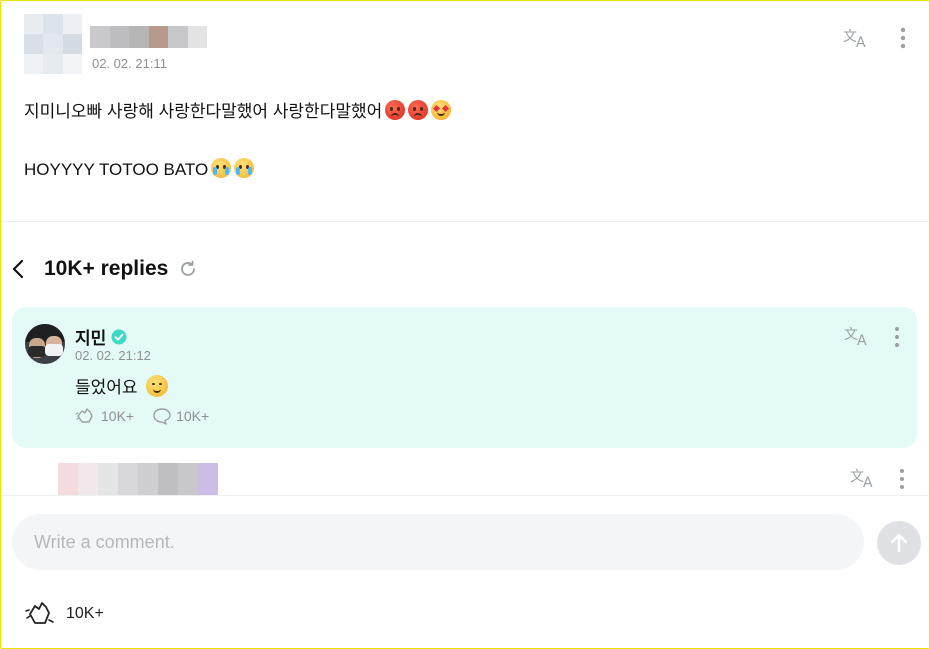  What do you see at coordinates (91, 338) in the screenshot?
I see `reply-author-name: 지민` at bounding box center [91, 338].